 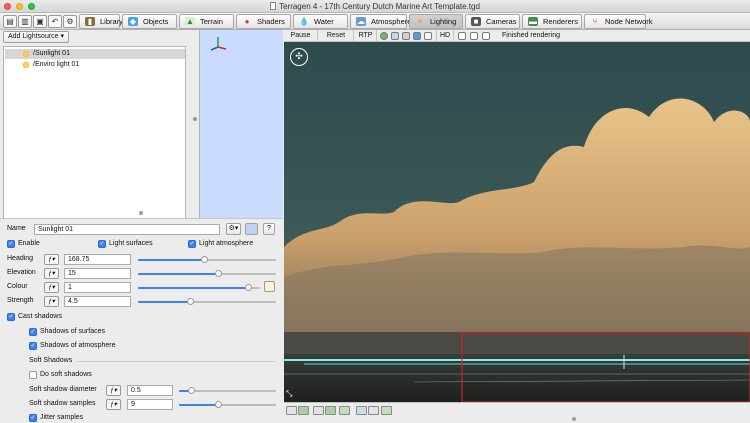 I want to click on preview-3d-view, so click(x=241, y=135).